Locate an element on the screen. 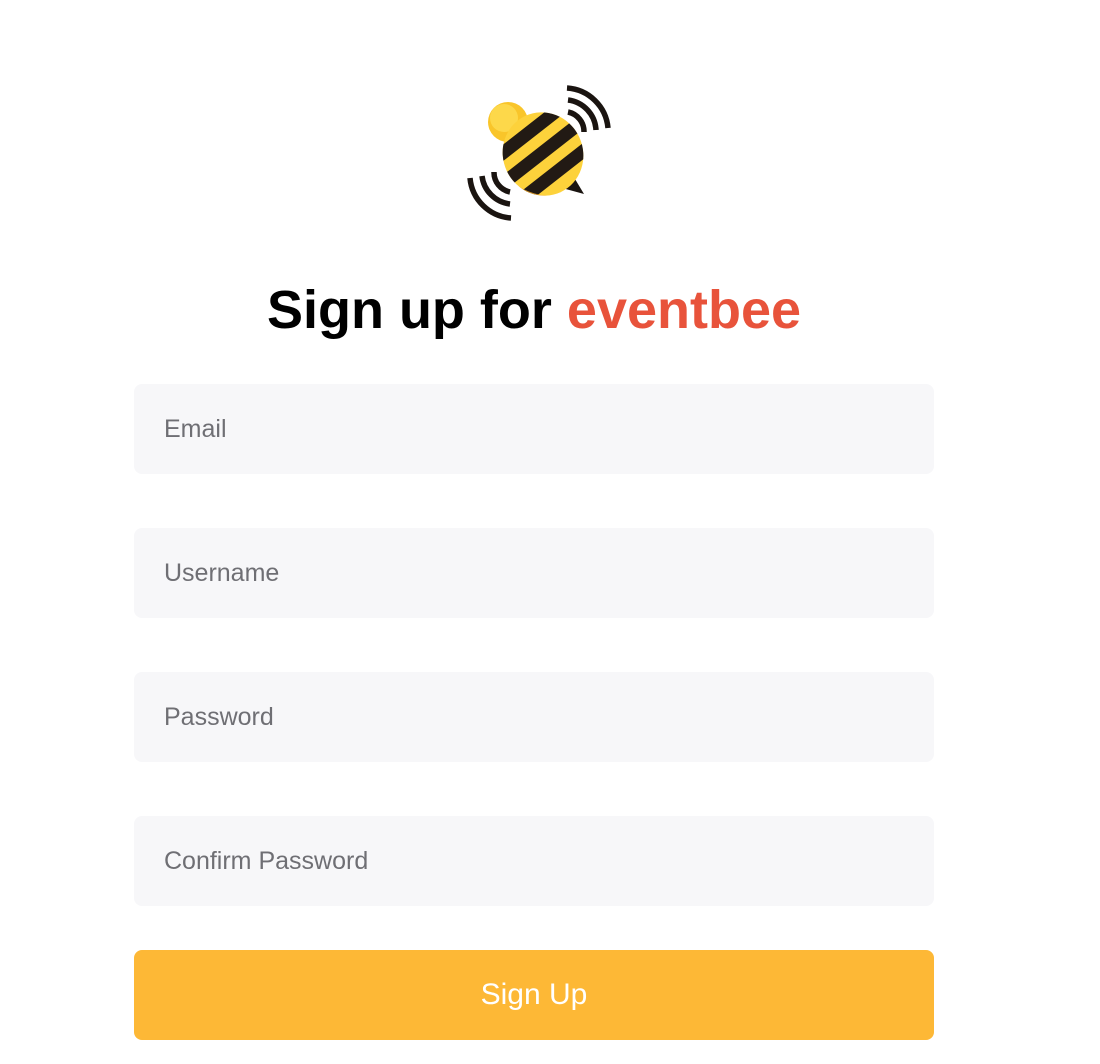 Image resolution: width=1100 pixels, height=1064 pixels. username-input is located at coordinates (534, 573).